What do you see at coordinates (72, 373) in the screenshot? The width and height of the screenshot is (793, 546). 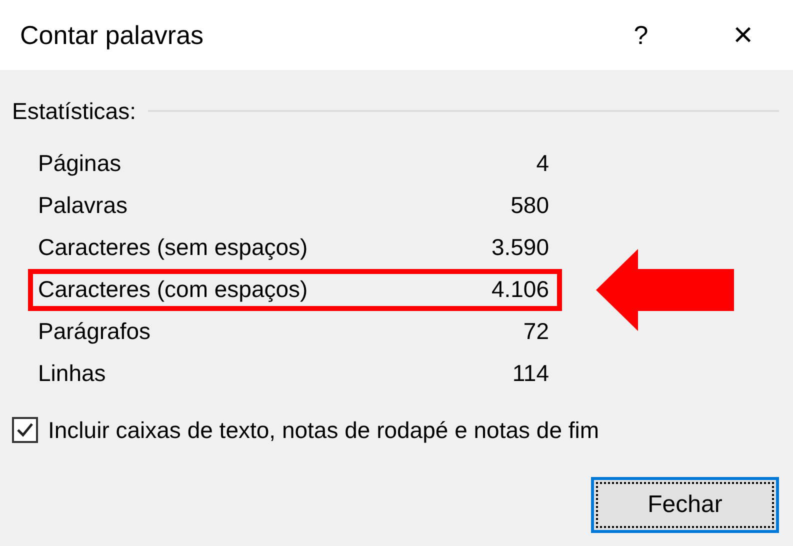 I see `stat-label: Linhas` at bounding box center [72, 373].